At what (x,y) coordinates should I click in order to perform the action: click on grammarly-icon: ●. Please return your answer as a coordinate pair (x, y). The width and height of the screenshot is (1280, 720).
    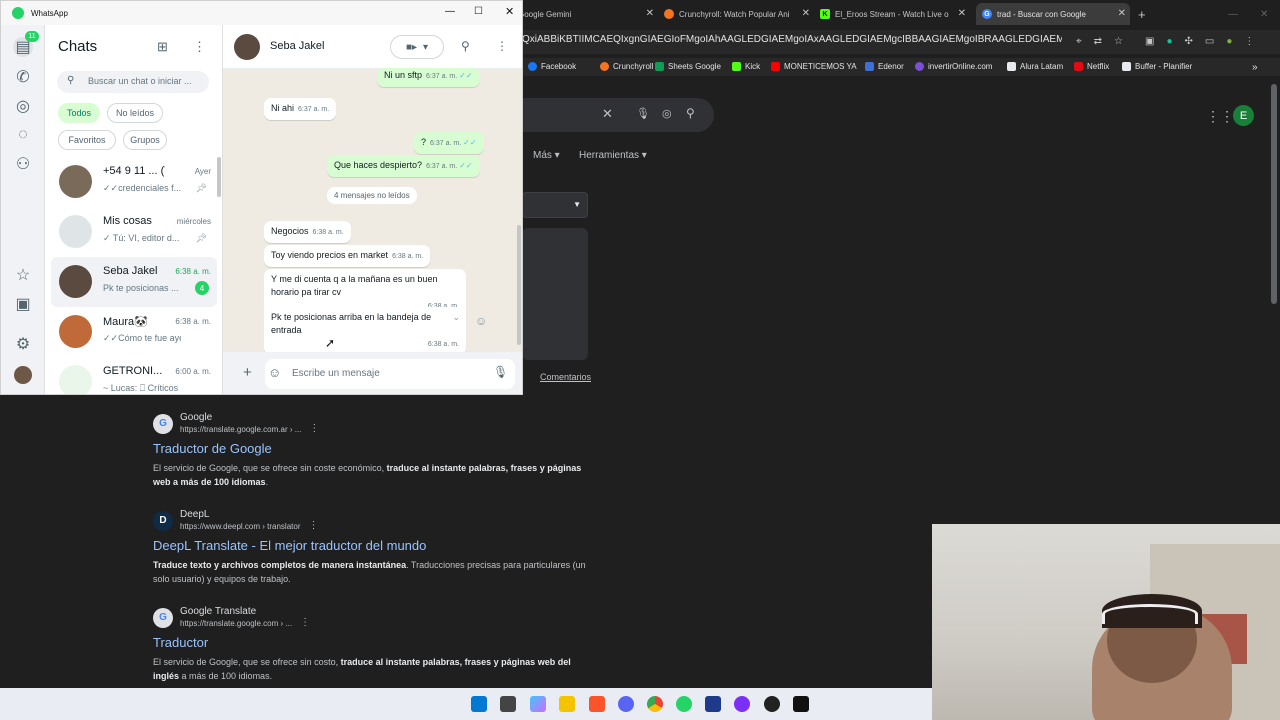
    Looking at the image, I should click on (1169, 41).